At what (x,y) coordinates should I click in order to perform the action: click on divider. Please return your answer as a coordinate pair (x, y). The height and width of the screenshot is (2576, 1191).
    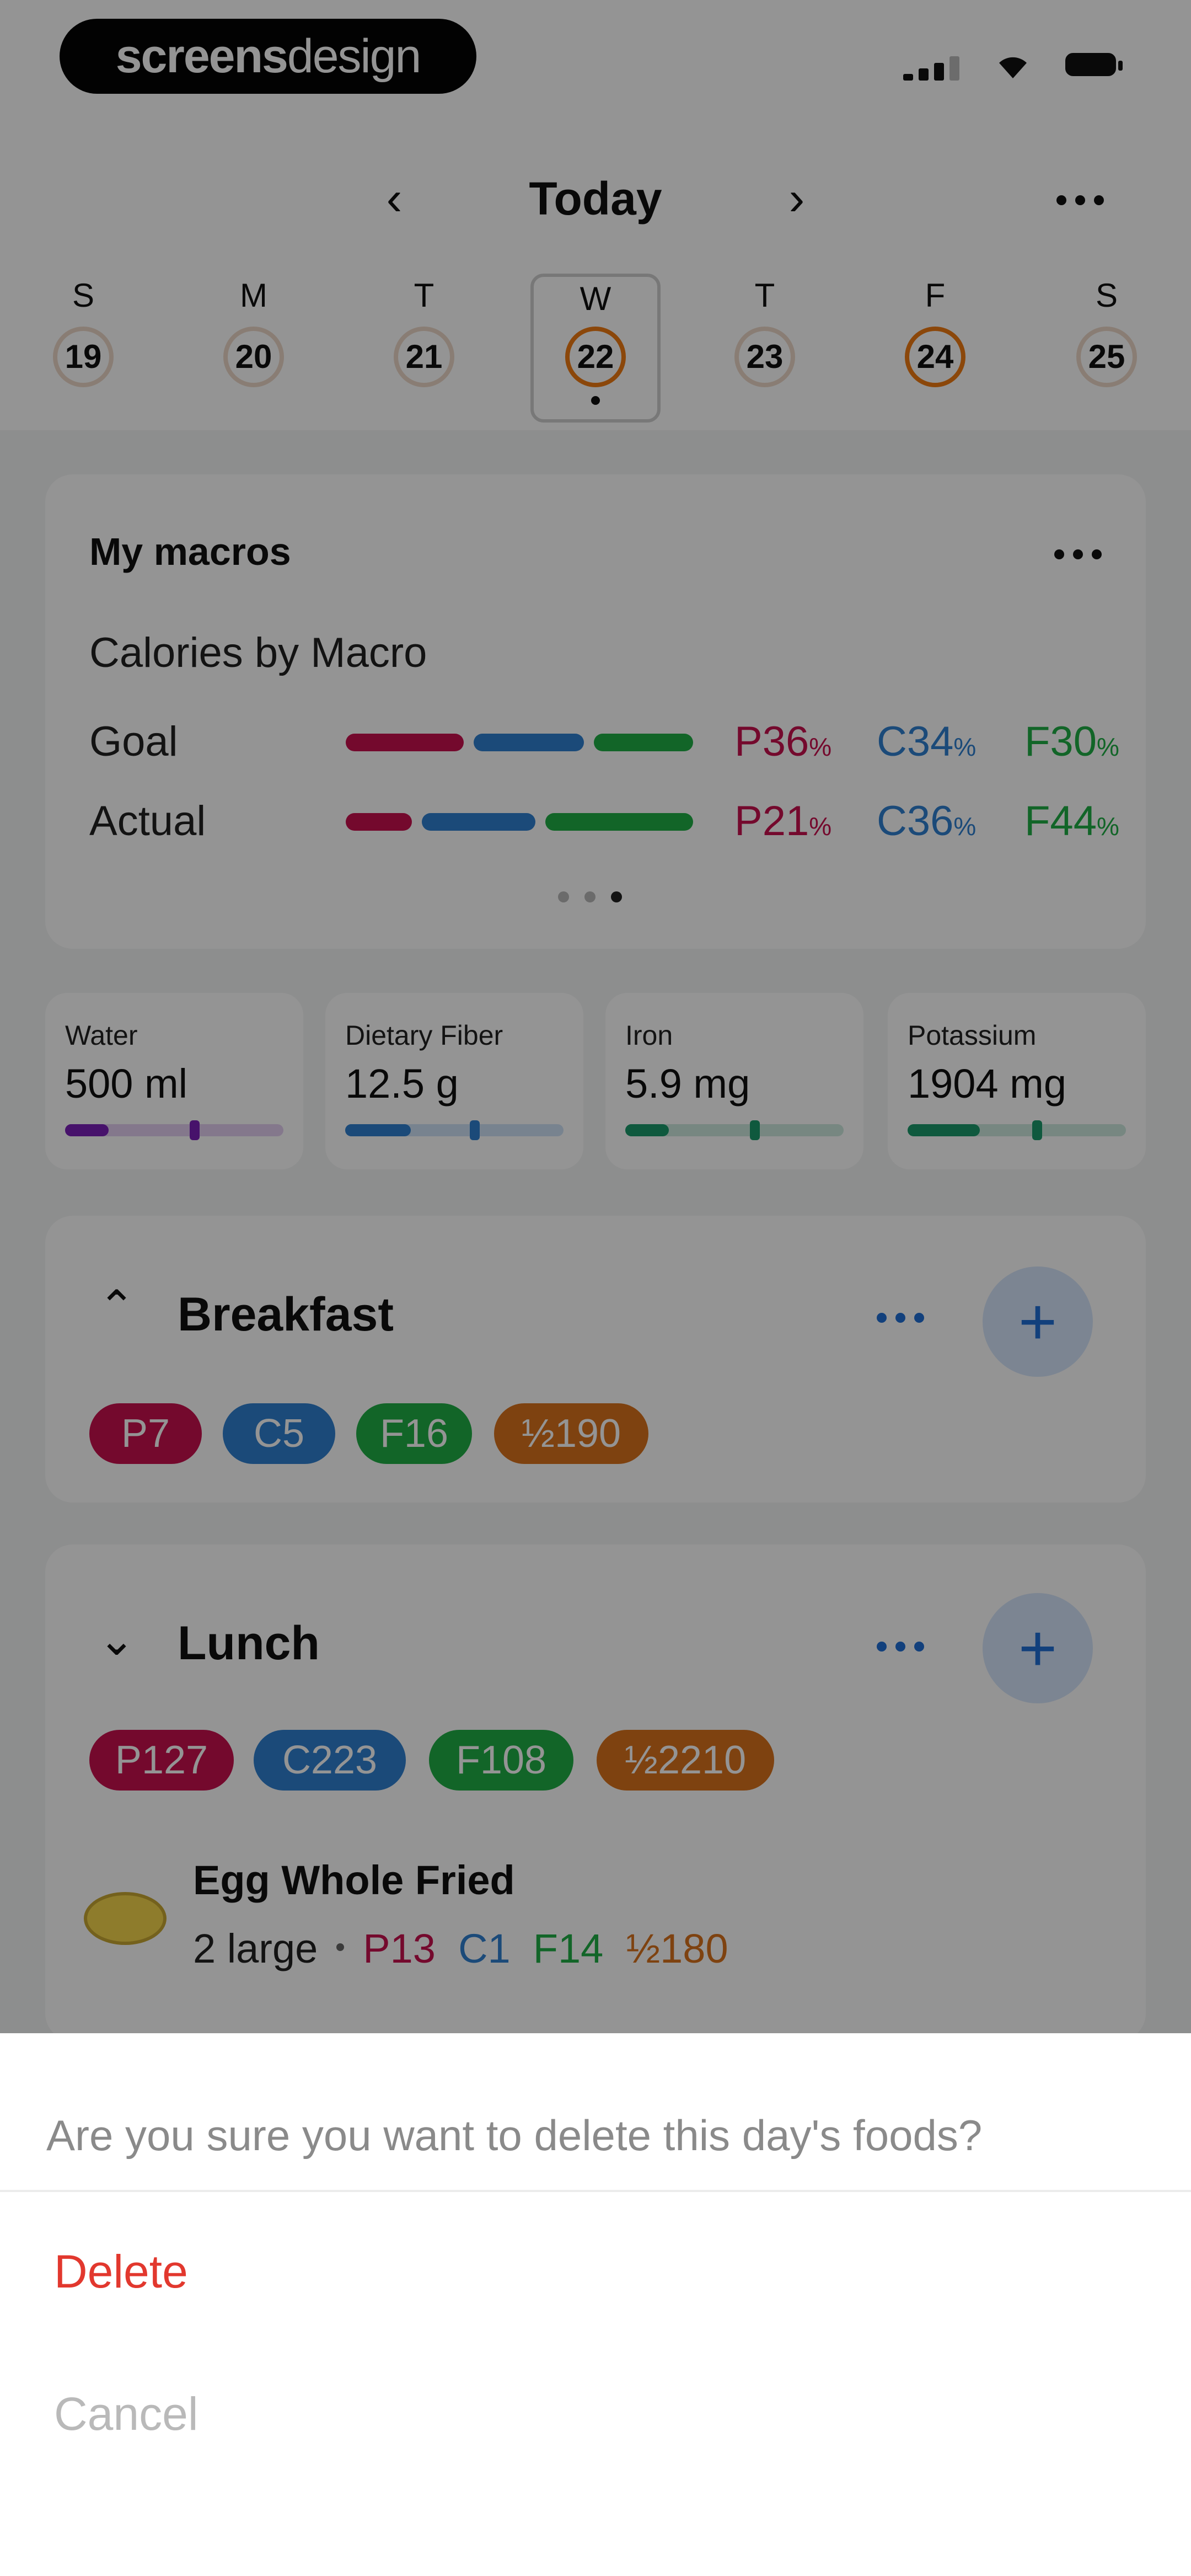
    Looking at the image, I should click on (595, 2191).